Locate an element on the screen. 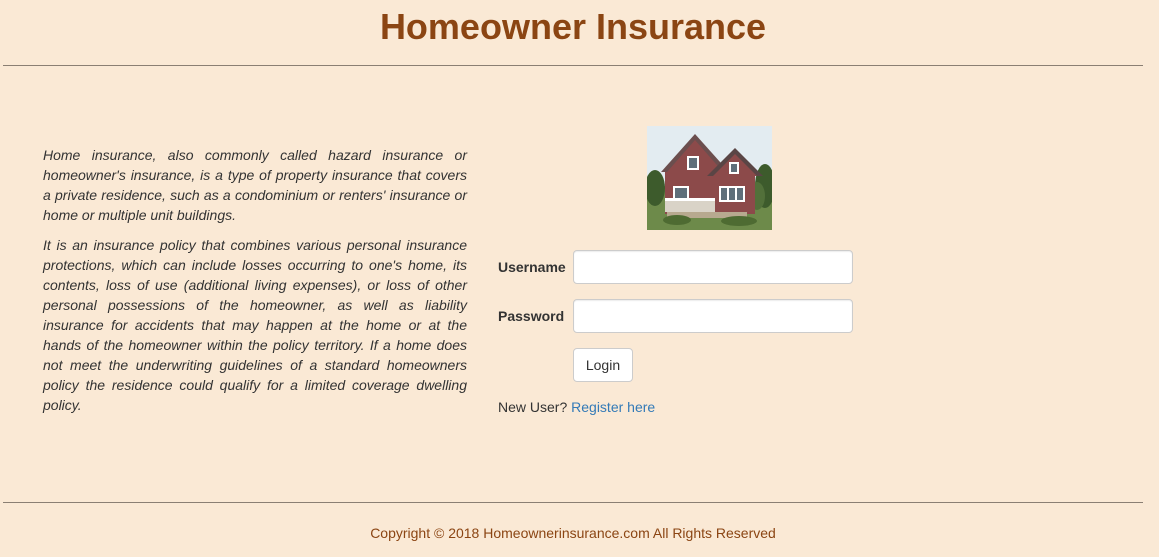 The height and width of the screenshot is (557, 1159). register-link: Register here is located at coordinates (613, 407).